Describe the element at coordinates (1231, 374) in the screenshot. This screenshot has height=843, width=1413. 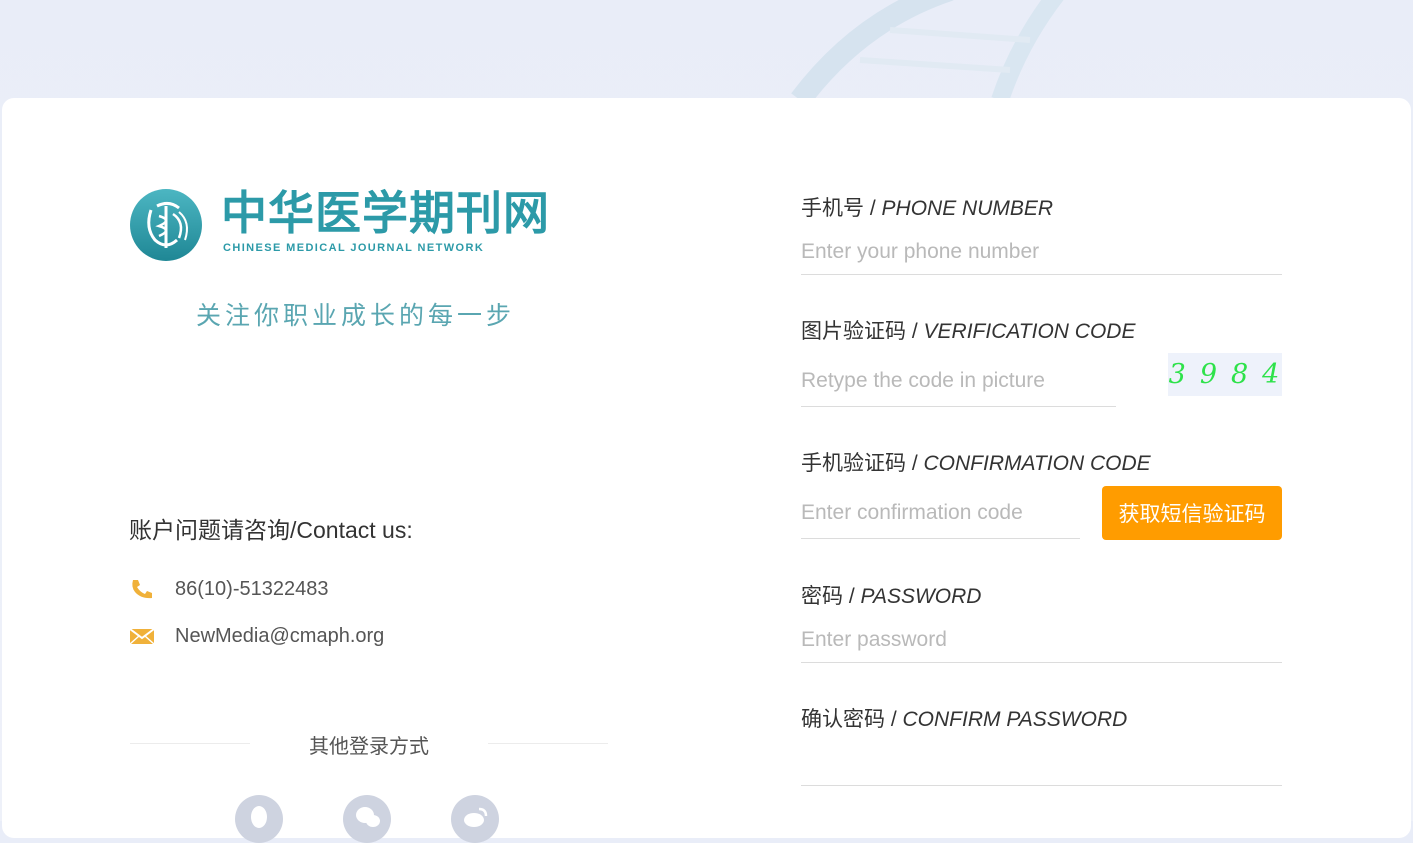
I see `captcha-code: 3984` at that location.